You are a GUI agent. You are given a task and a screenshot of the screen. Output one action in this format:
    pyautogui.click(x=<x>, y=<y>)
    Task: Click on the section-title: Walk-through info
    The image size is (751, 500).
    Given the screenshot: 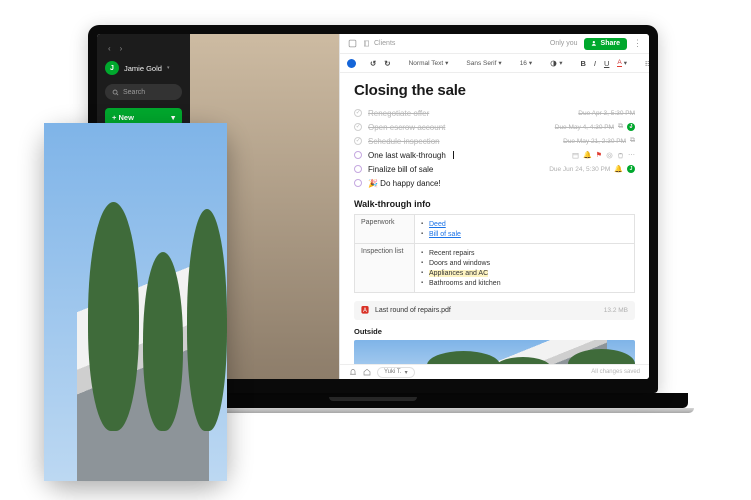 What is the action you would take?
    pyautogui.click(x=392, y=204)
    